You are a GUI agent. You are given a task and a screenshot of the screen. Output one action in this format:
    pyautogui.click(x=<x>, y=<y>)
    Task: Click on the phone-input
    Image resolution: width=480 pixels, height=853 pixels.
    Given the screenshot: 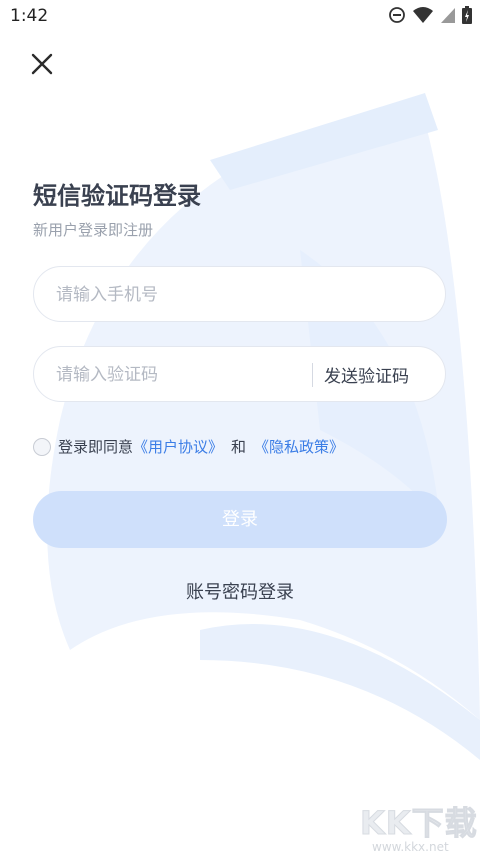 What is the action you would take?
    pyautogui.click(x=241, y=295)
    